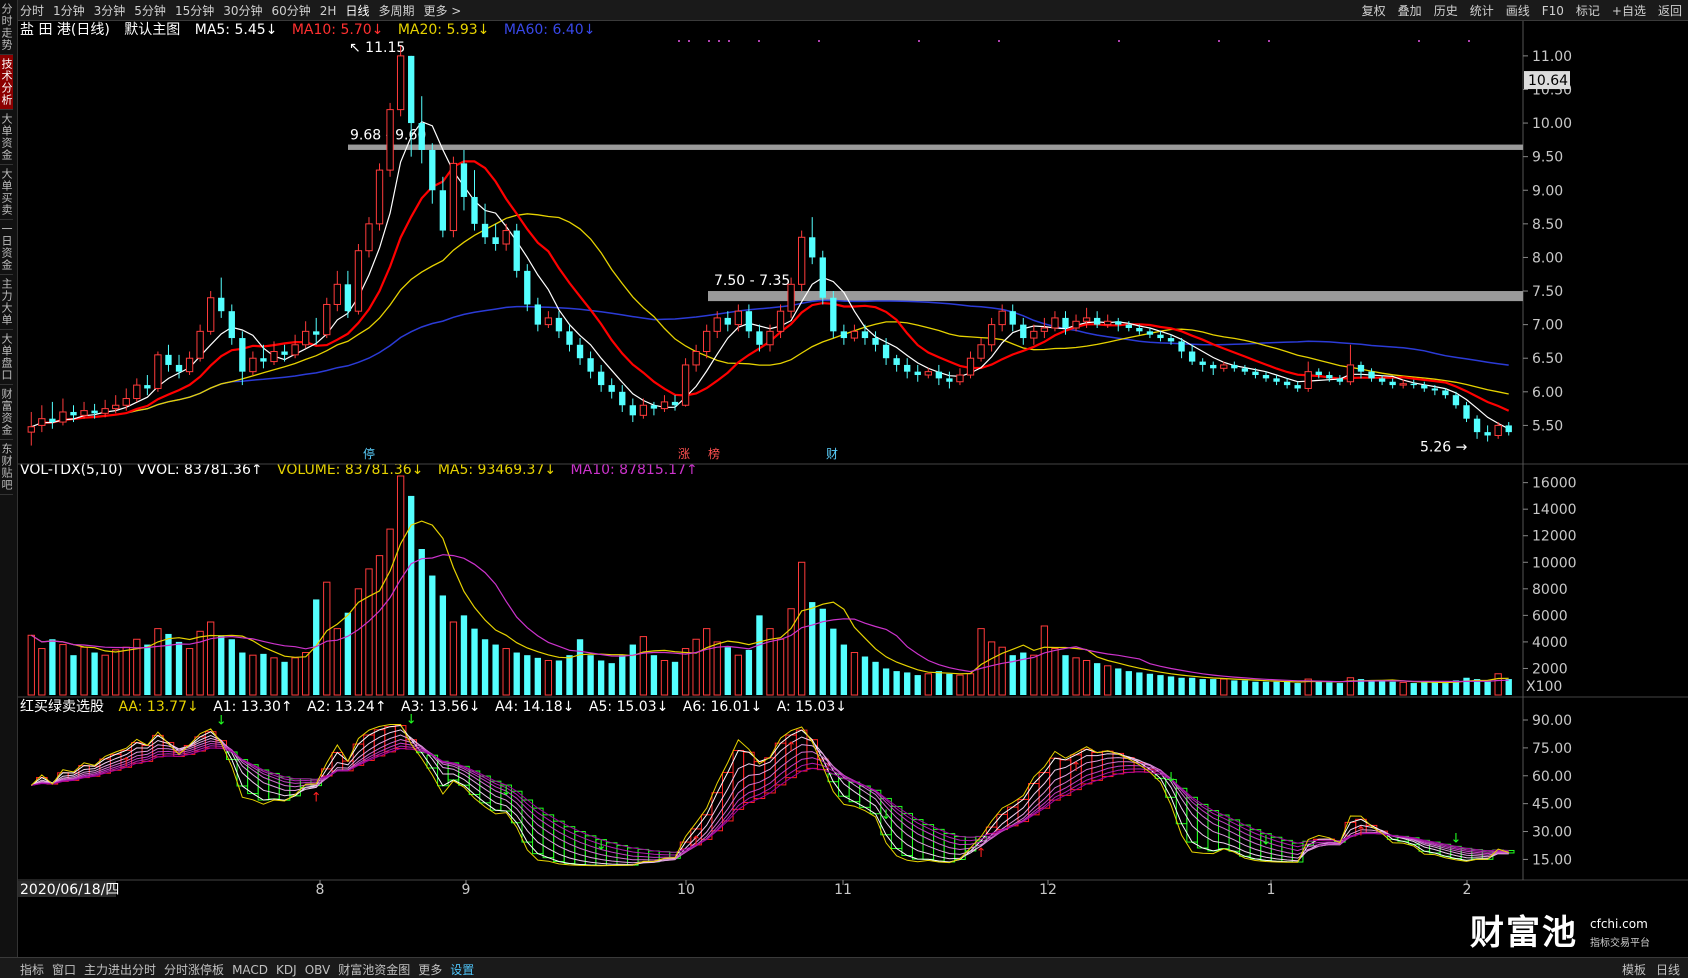  I want to click on x-tick-label: 9, so click(466, 890).